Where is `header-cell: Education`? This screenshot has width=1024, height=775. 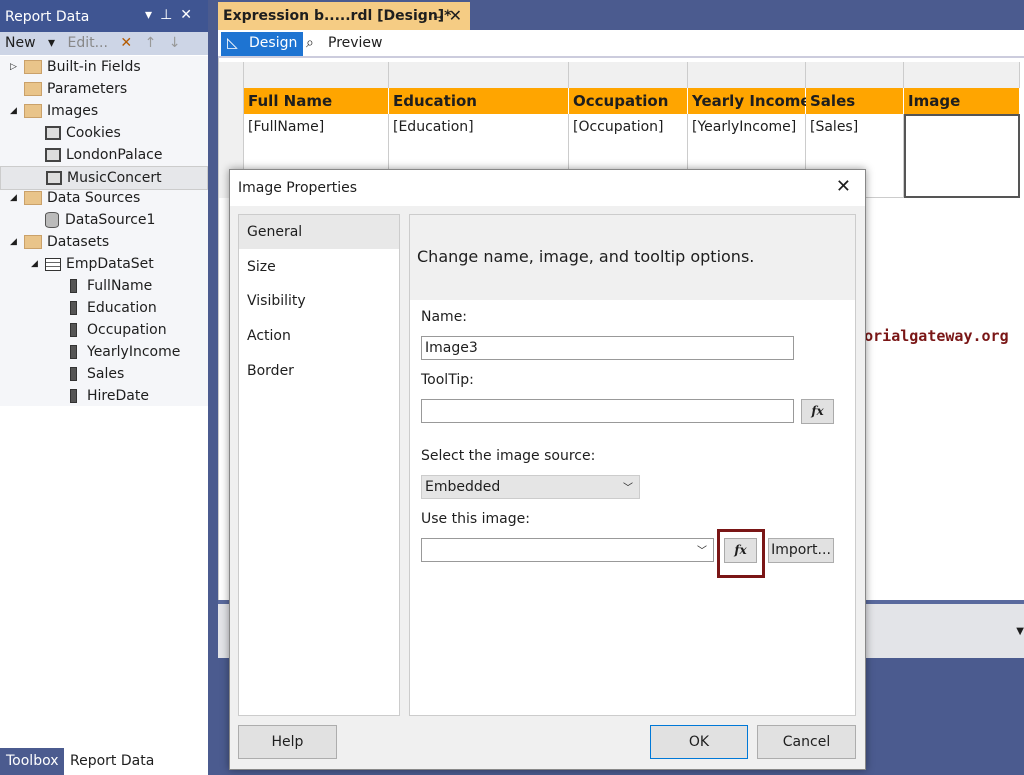 header-cell: Education is located at coordinates (479, 101).